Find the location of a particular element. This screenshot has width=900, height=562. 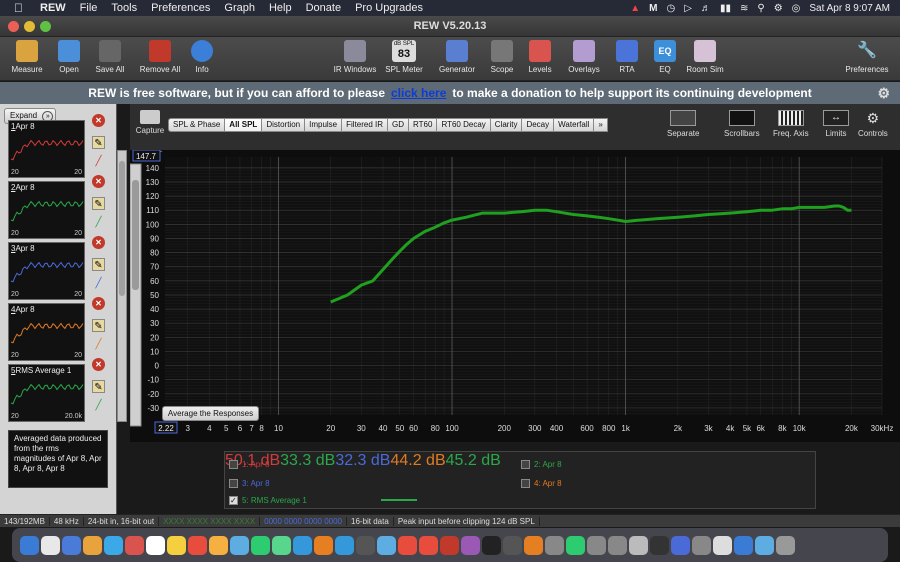

battery-icon: ▮▮ is located at coordinates (725, 8).